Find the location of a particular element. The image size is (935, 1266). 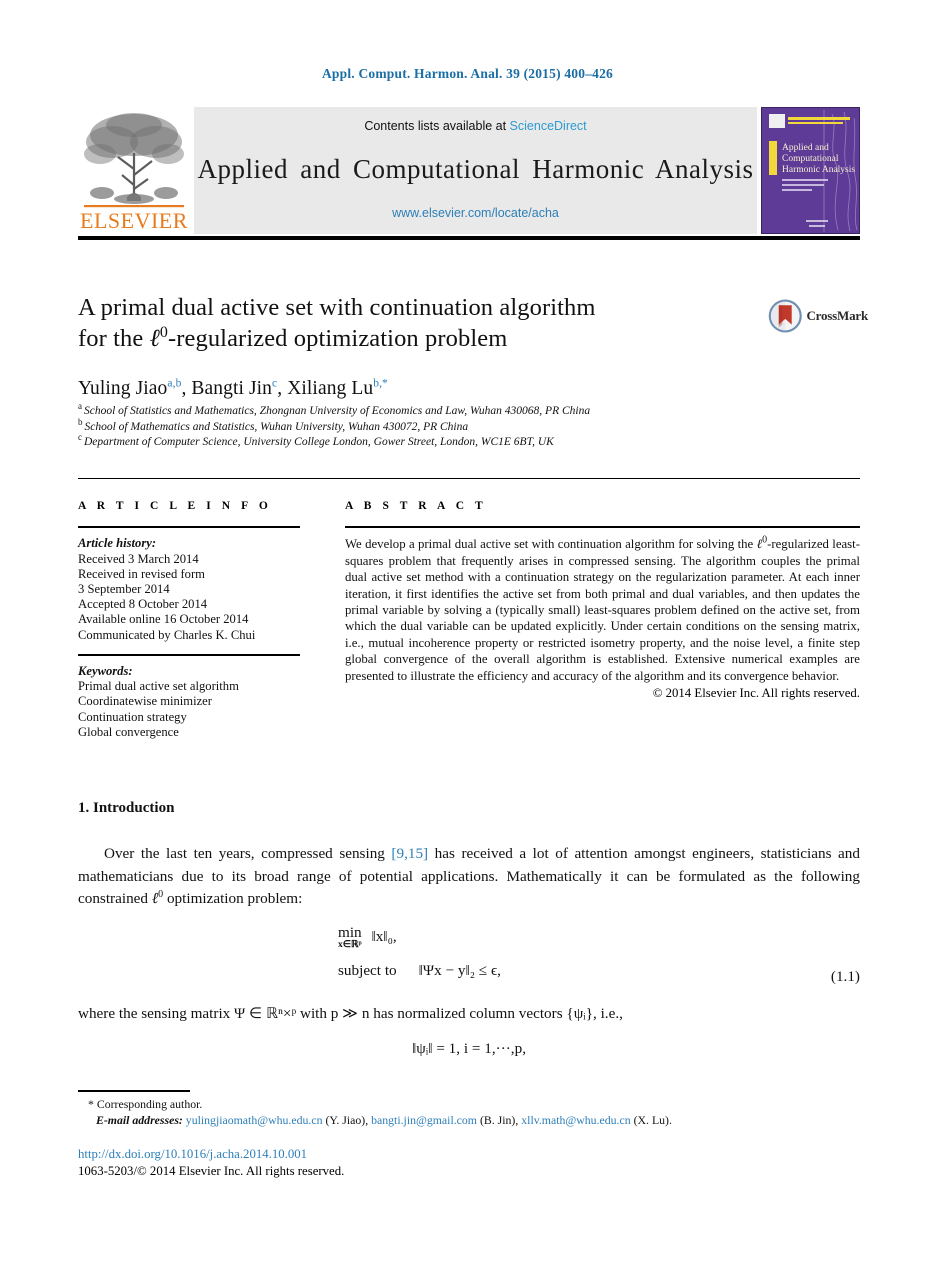

email-owner: (B. Jin) is located at coordinates (497, 1119).